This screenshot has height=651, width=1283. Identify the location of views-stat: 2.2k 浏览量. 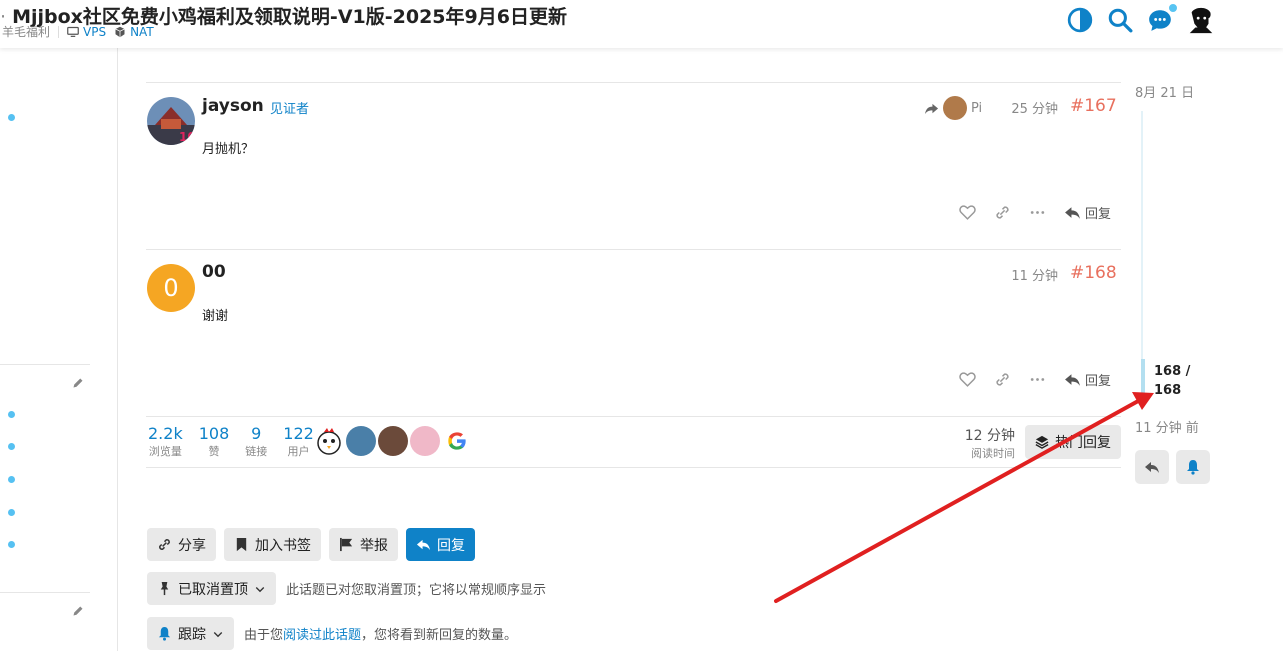
(165, 442).